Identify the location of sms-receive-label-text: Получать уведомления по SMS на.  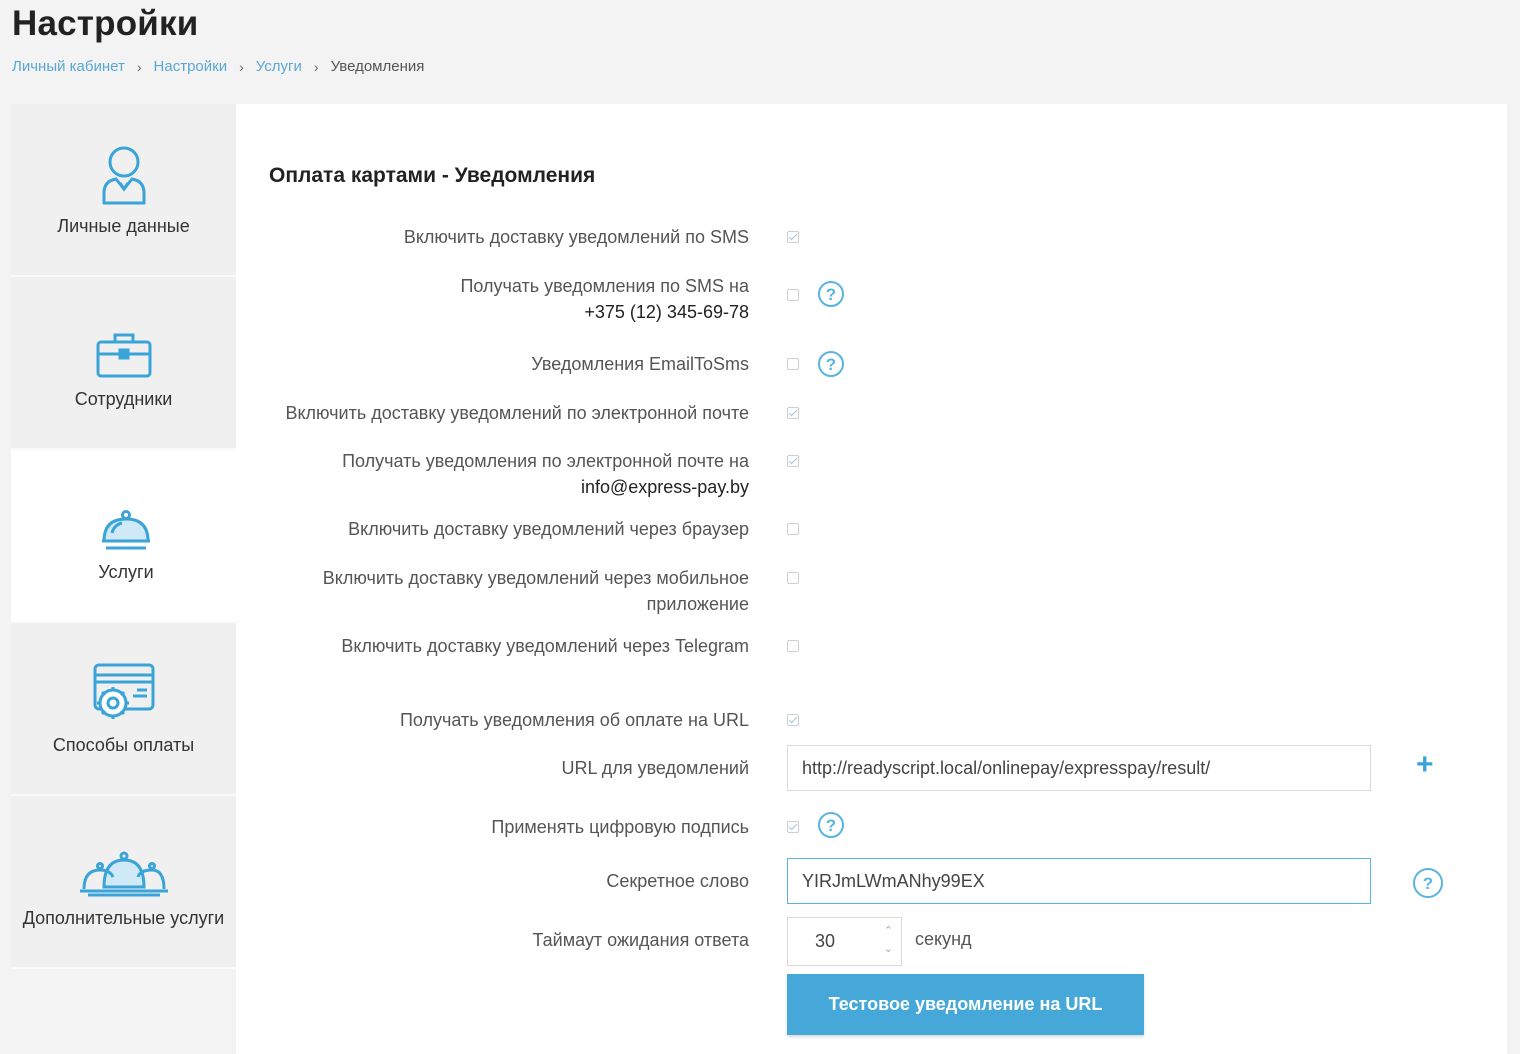
(604, 286).